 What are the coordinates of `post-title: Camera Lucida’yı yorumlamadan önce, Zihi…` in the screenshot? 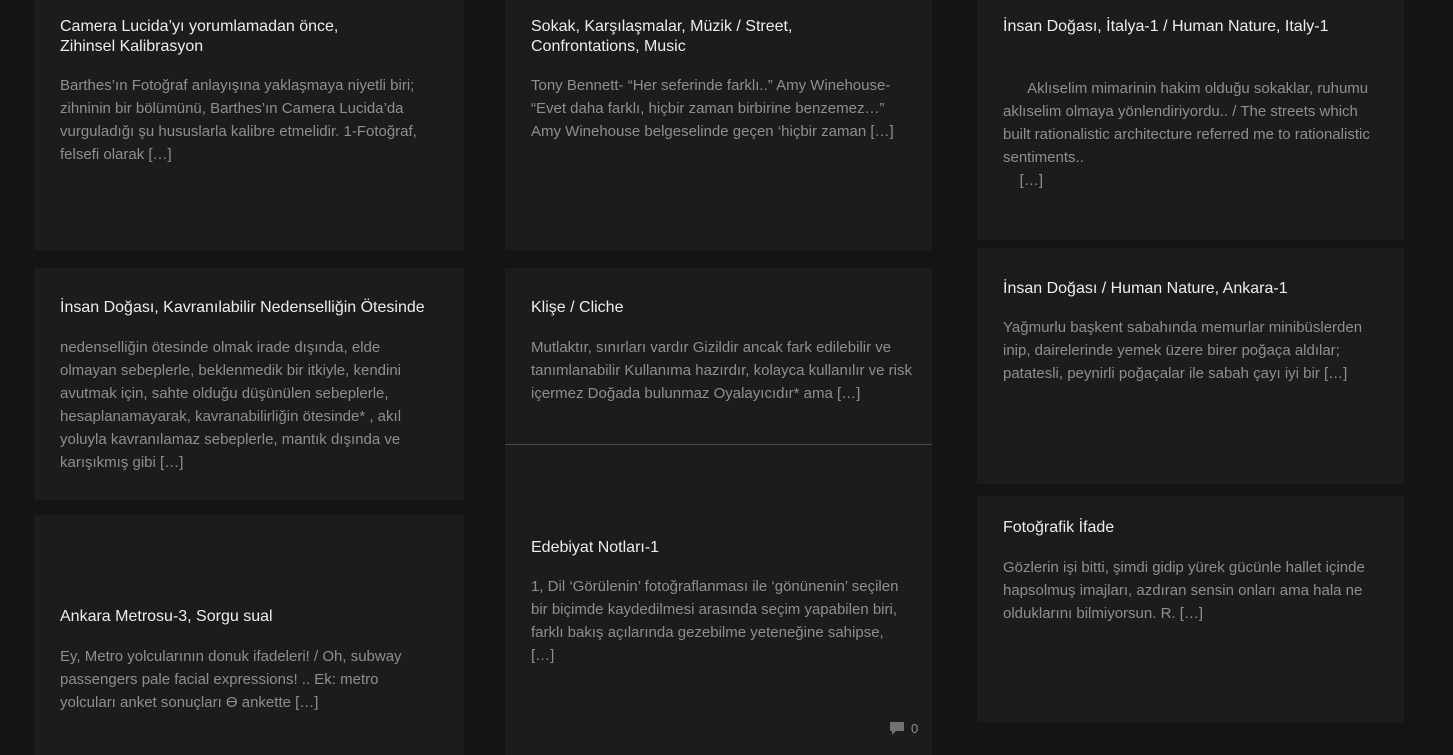 It's located at (225, 37).